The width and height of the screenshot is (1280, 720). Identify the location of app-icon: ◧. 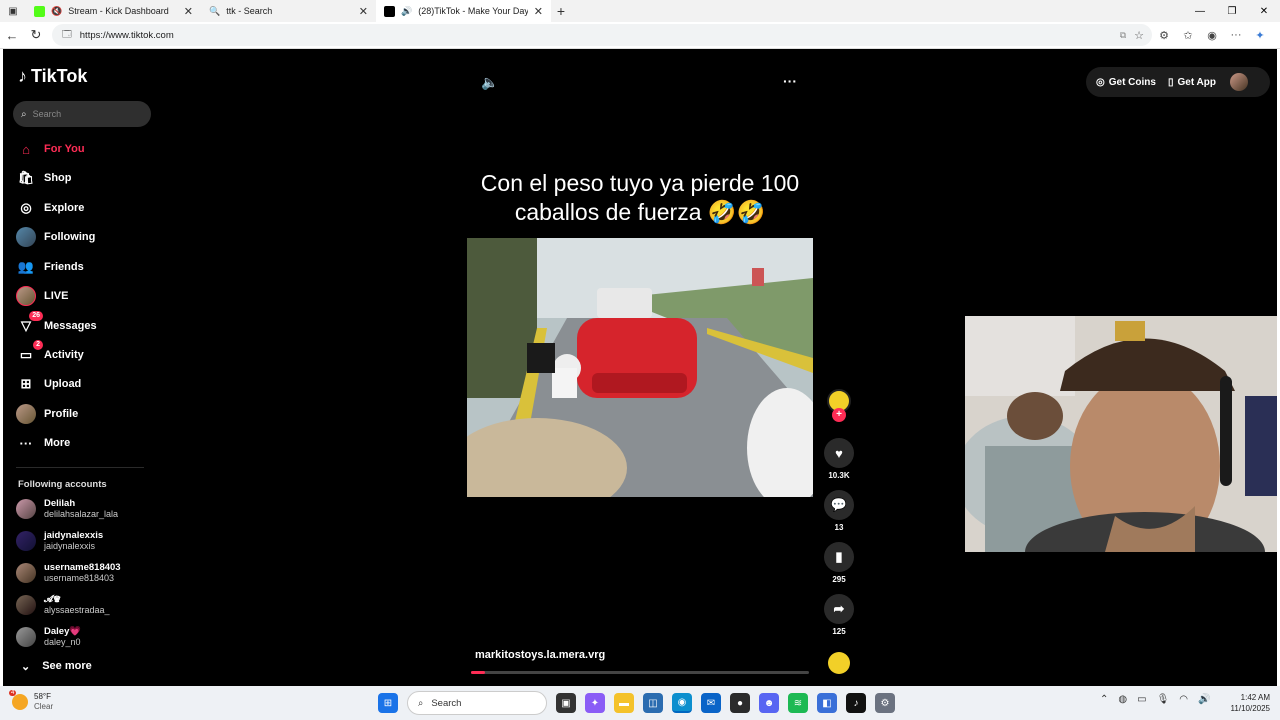
(827, 703).